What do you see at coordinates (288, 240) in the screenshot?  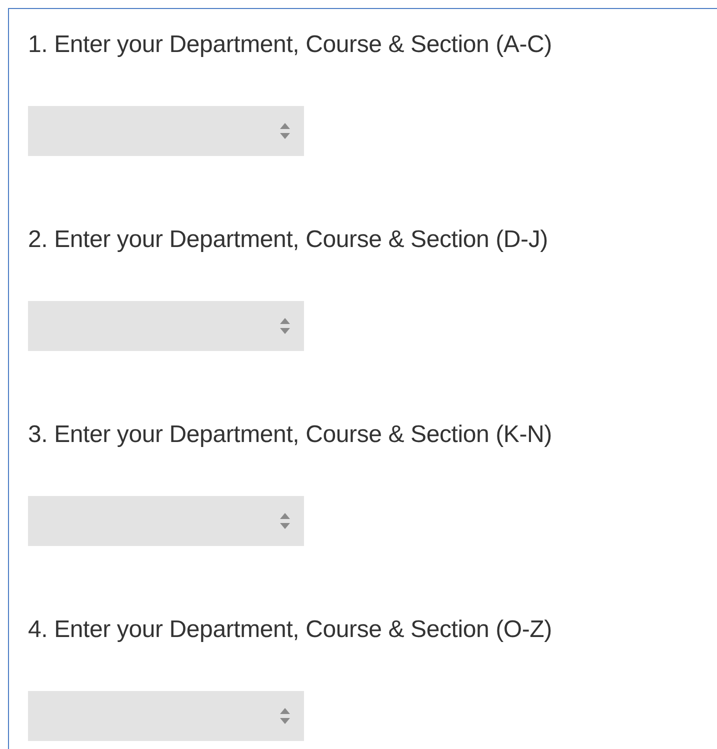 I see `question-label: 2. Enter your Department, Course & Section (D-J)` at bounding box center [288, 240].